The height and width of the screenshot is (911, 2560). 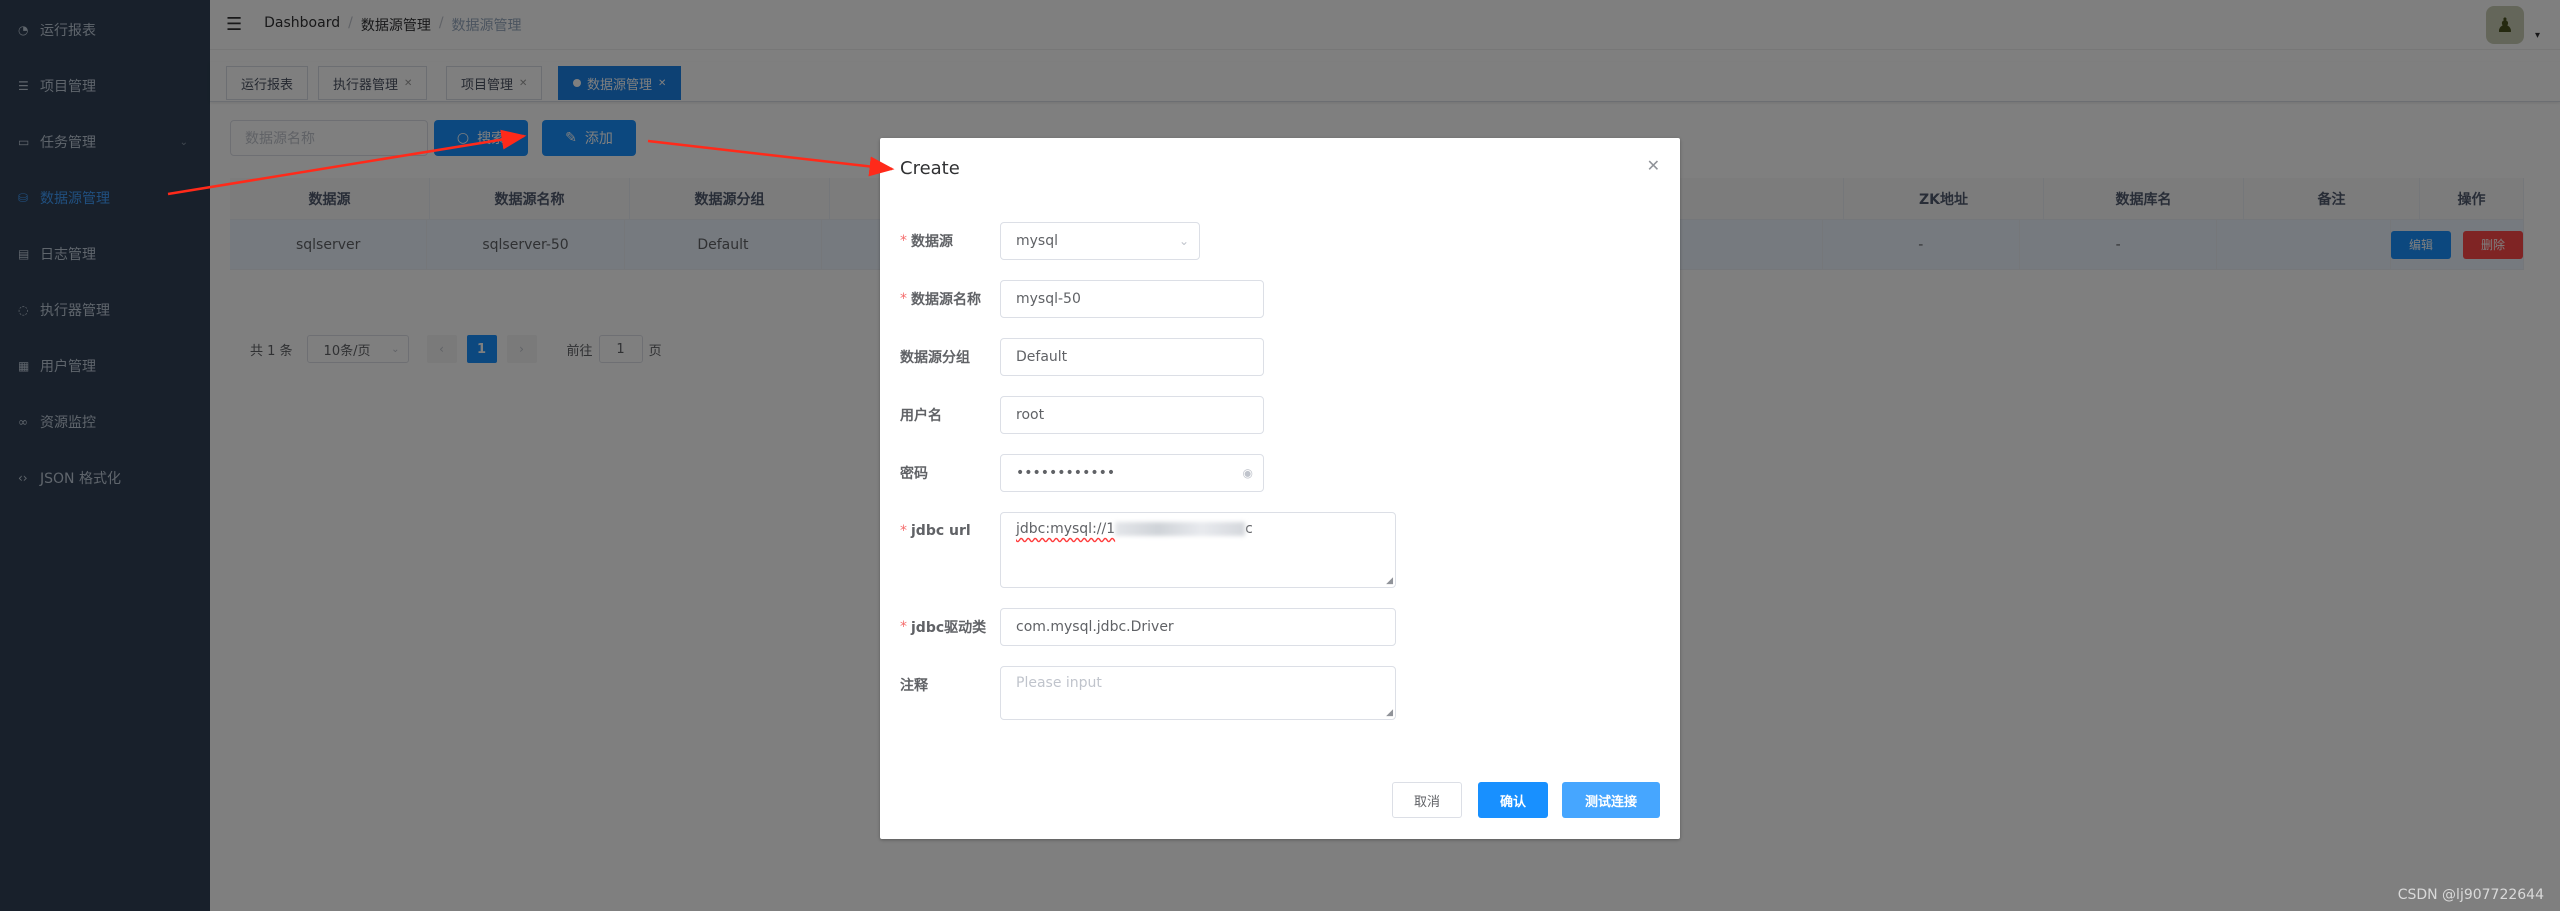 I want to click on watermark: CSDN @lj907722644, so click(x=2470, y=895).